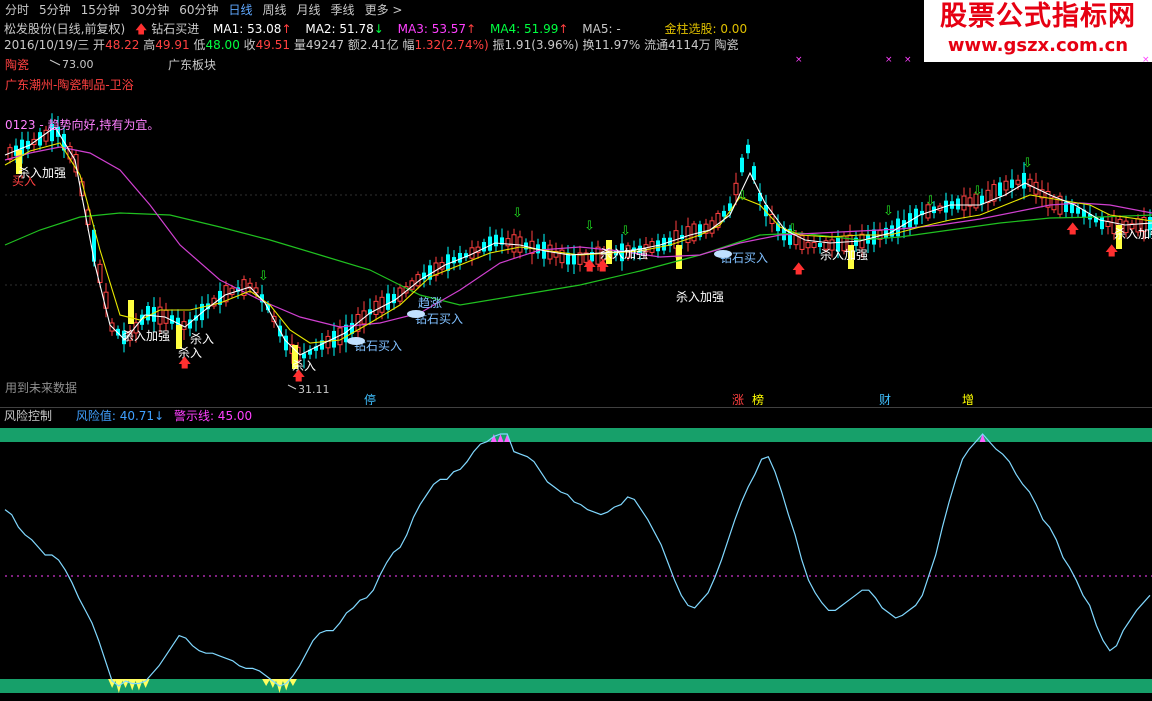  What do you see at coordinates (343, 10) in the screenshot?
I see `tab-quarterly: 季线` at bounding box center [343, 10].